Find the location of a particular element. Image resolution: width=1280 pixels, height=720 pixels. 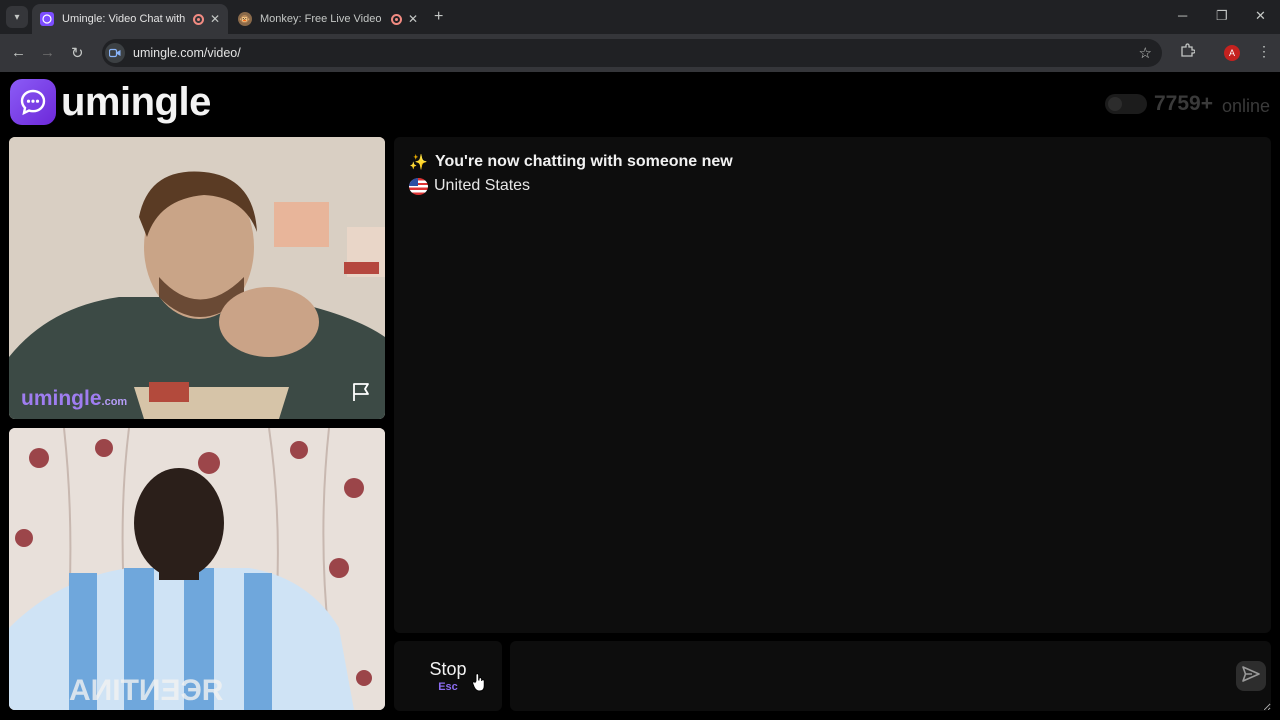

remote-video-frame is located at coordinates (197, 278).